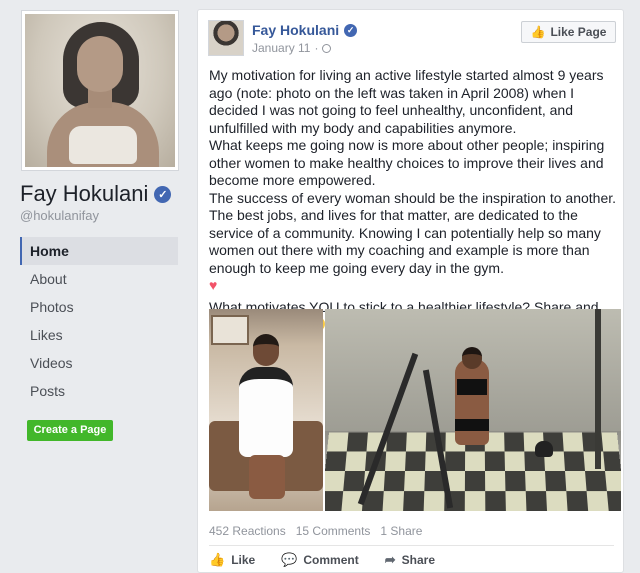  What do you see at coordinates (331, 560) in the screenshot?
I see `comment-label: Comment` at bounding box center [331, 560].